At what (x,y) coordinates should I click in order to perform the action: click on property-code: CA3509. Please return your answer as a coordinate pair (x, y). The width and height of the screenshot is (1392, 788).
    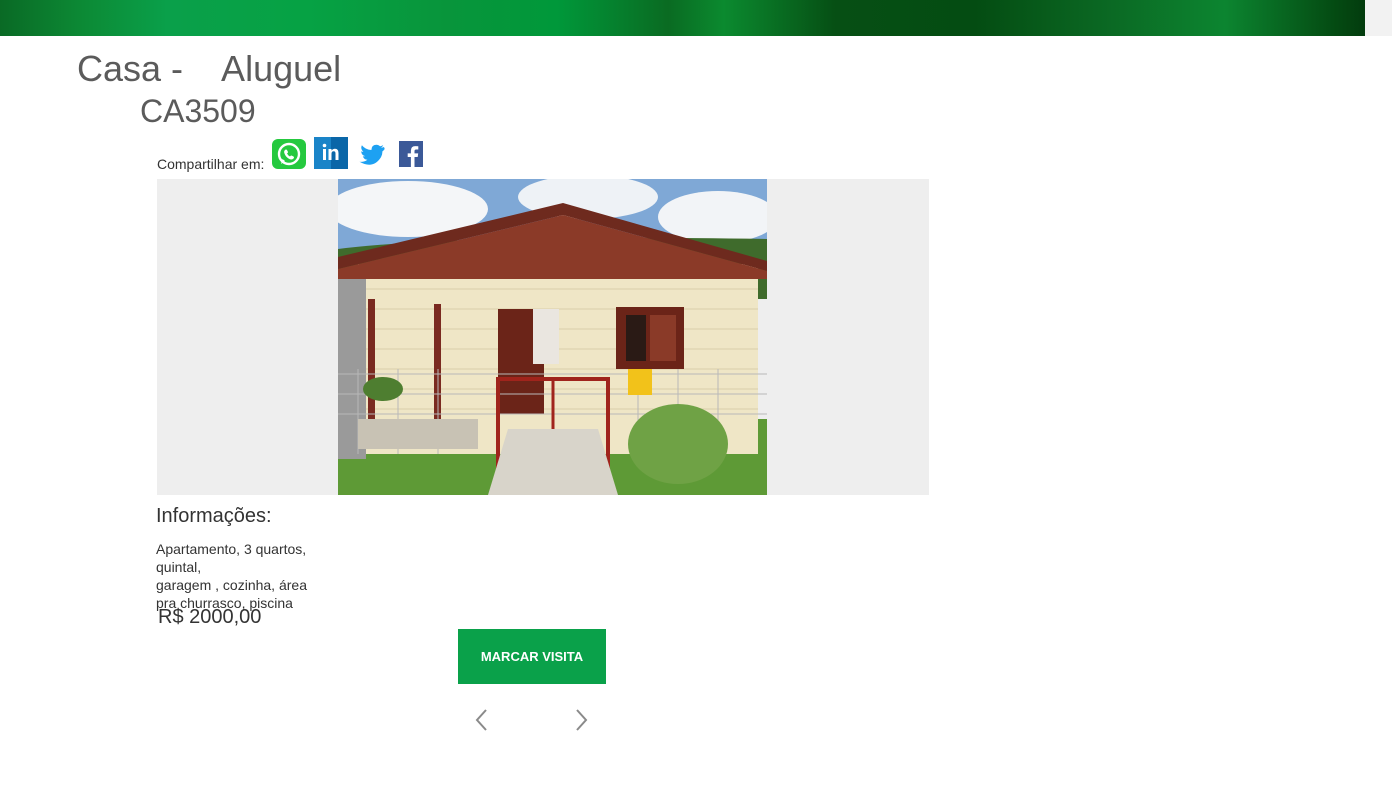
    Looking at the image, I should click on (198, 111).